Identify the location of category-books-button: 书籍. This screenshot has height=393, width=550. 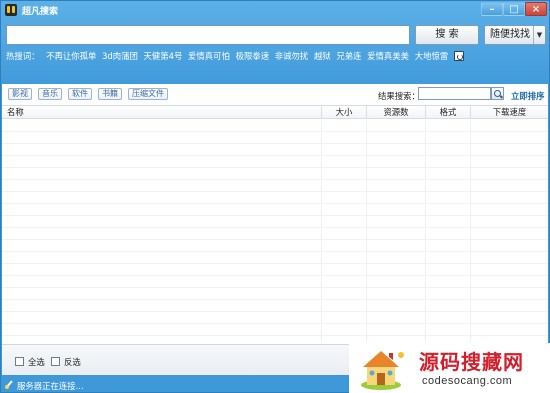
(110, 94).